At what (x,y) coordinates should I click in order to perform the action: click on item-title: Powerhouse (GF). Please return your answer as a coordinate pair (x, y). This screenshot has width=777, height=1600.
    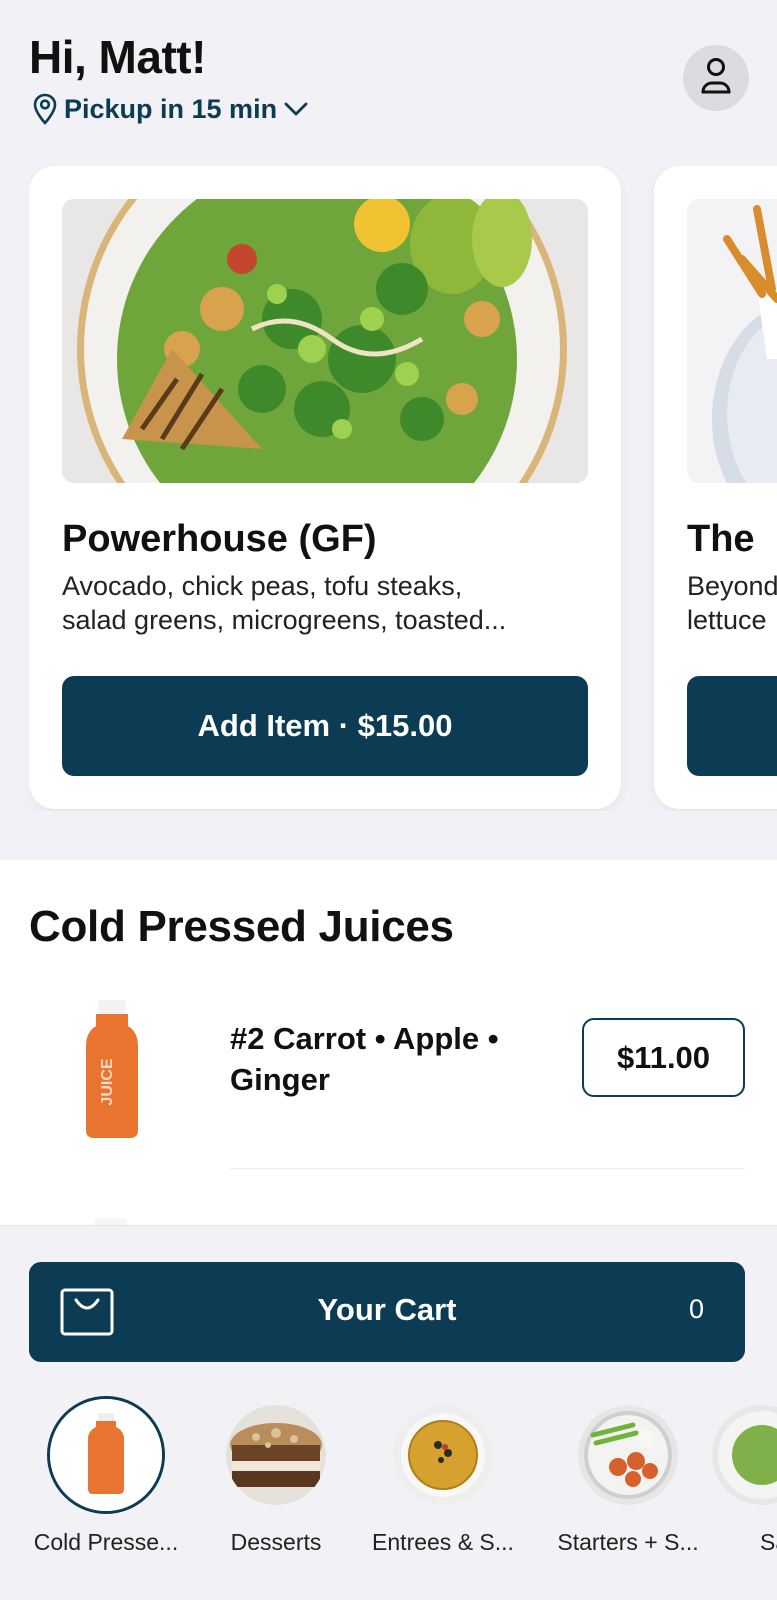
    Looking at the image, I should click on (219, 539).